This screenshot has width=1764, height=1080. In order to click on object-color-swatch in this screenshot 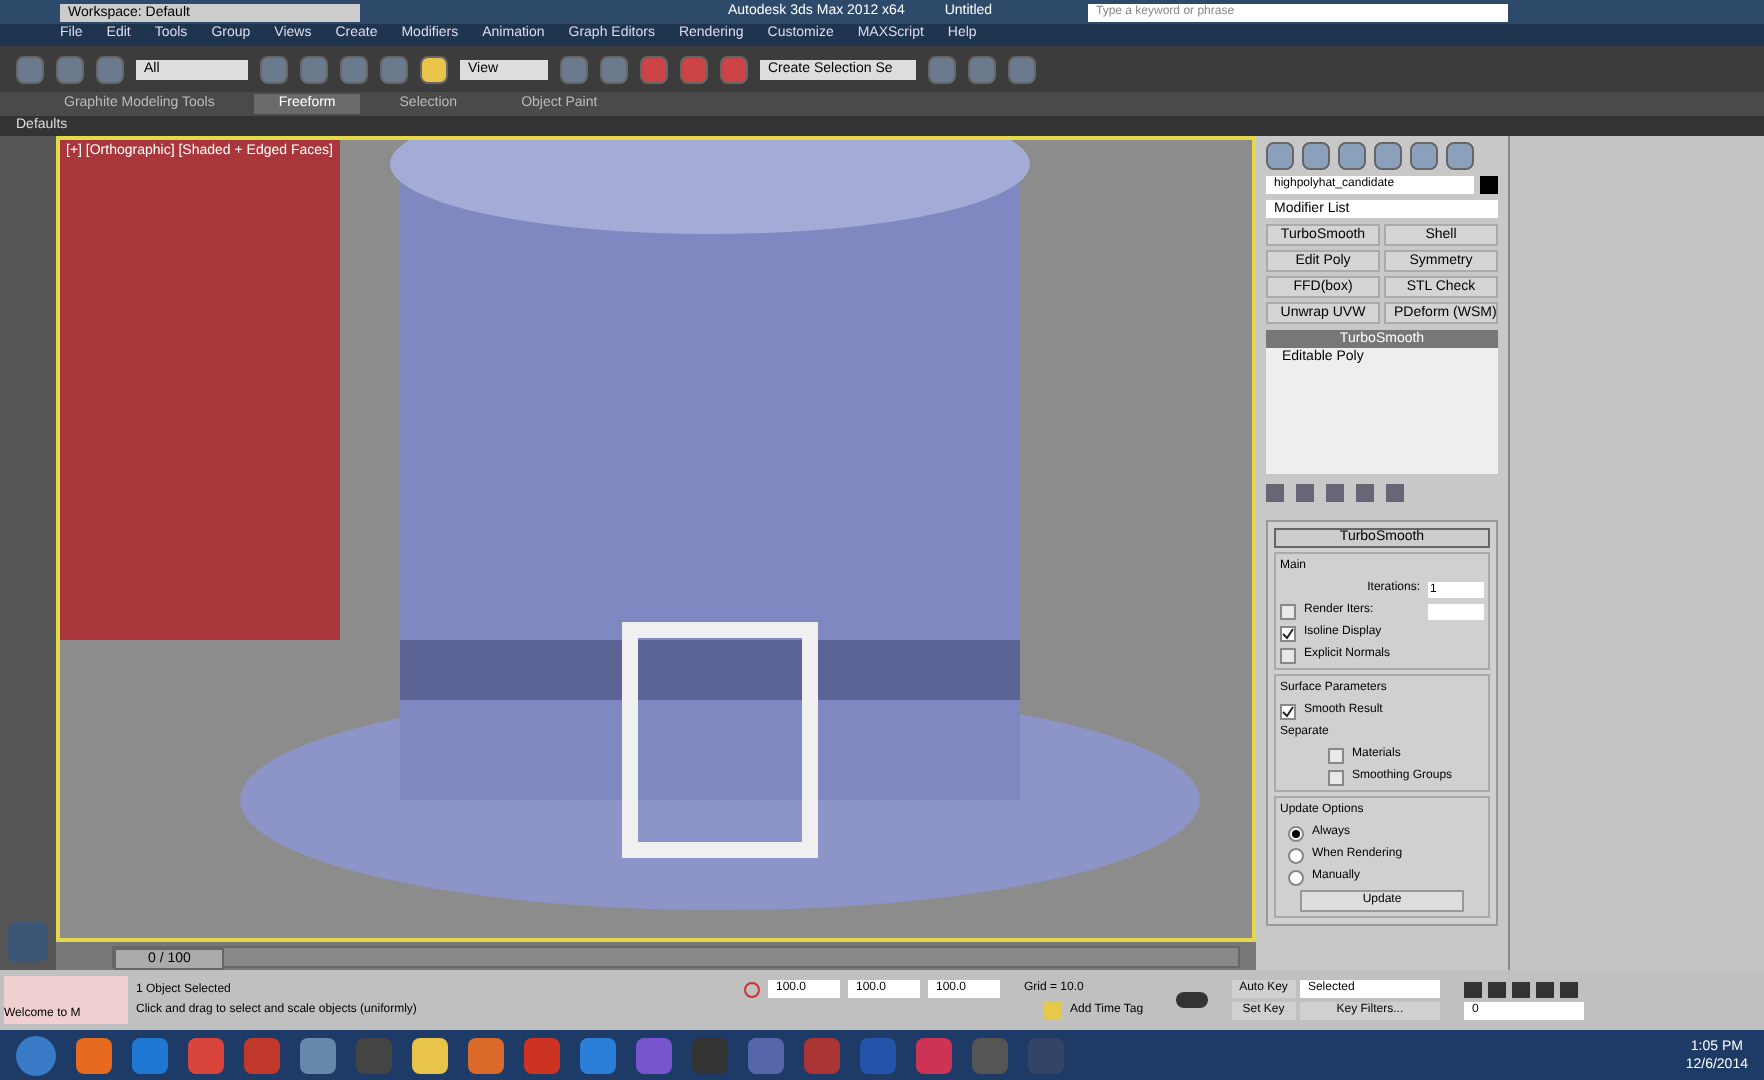, I will do `click(1489, 185)`.